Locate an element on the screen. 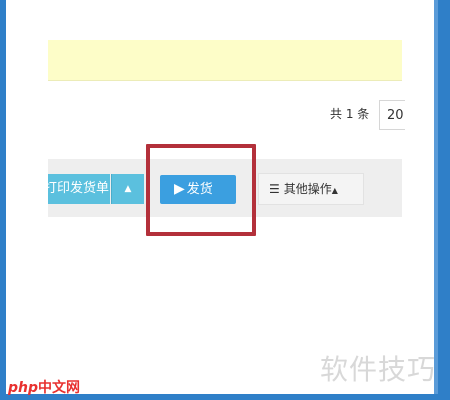 The image size is (450, 400). watermark-logo: php中文网 is located at coordinates (44, 388).